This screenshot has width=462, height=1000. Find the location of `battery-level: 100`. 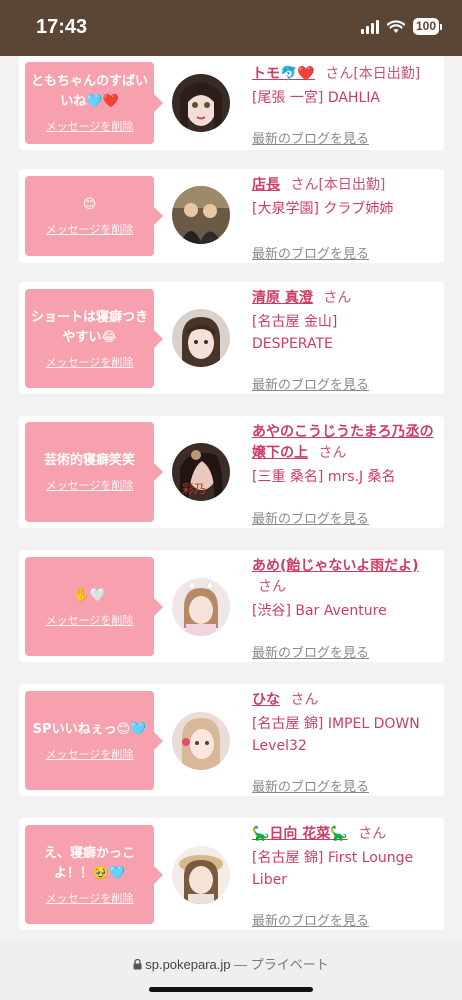

battery-level: 100 is located at coordinates (425, 26).